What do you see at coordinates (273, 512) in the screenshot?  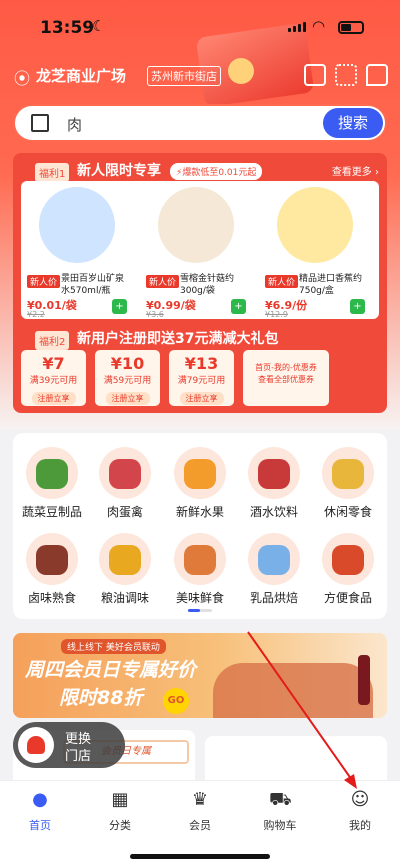 I see `category-label: 酒水饮料` at bounding box center [273, 512].